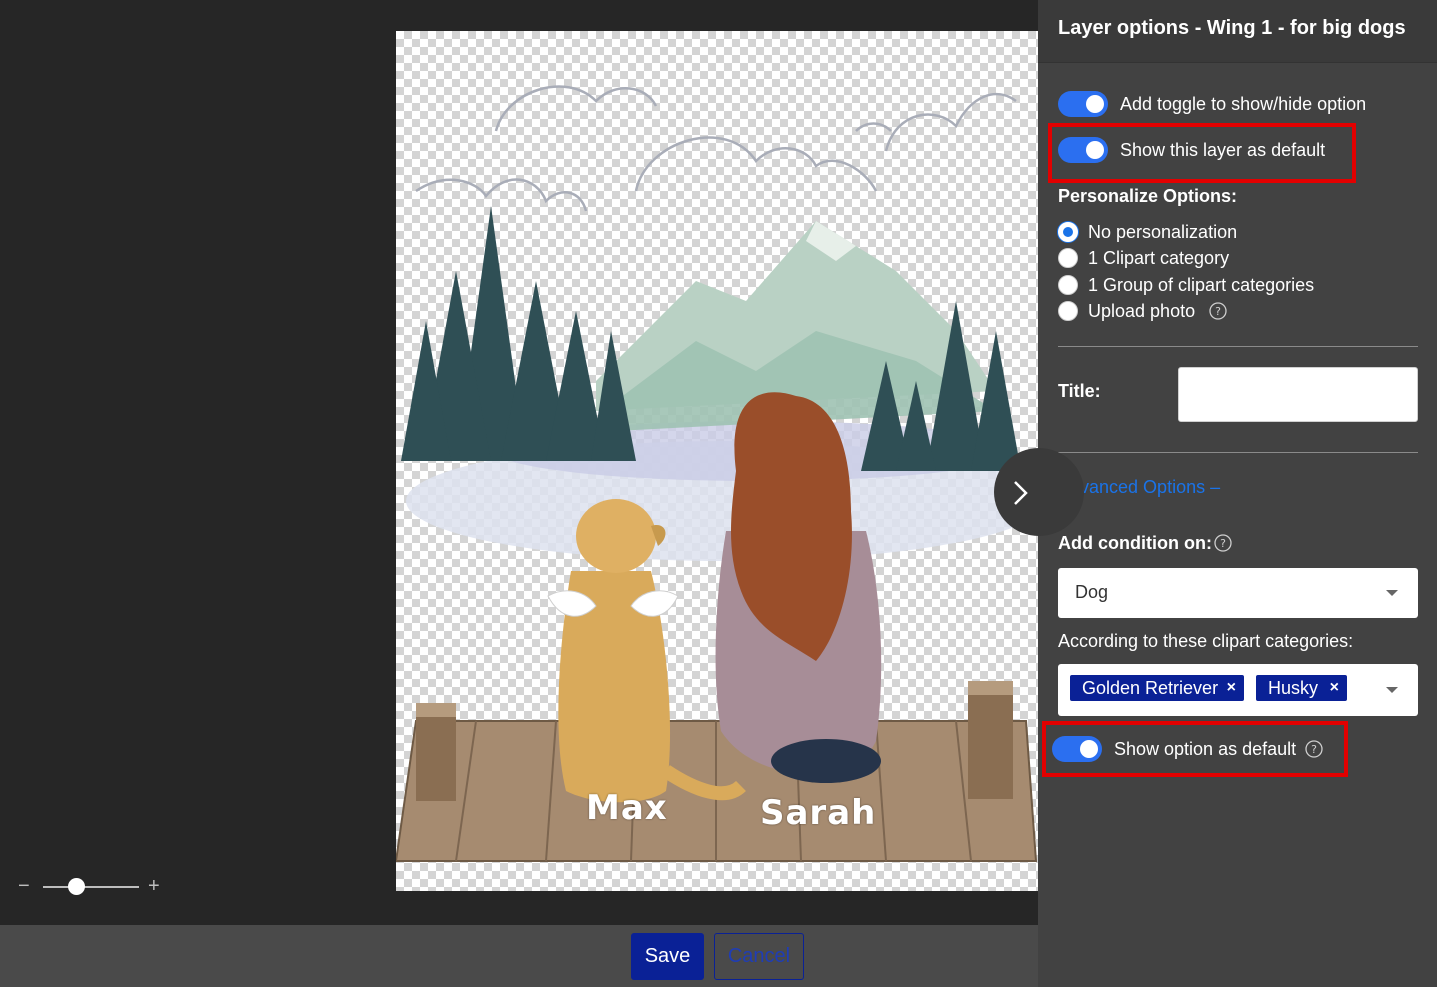  Describe the element at coordinates (667, 956) in the screenshot. I see `save-button: Save` at that location.